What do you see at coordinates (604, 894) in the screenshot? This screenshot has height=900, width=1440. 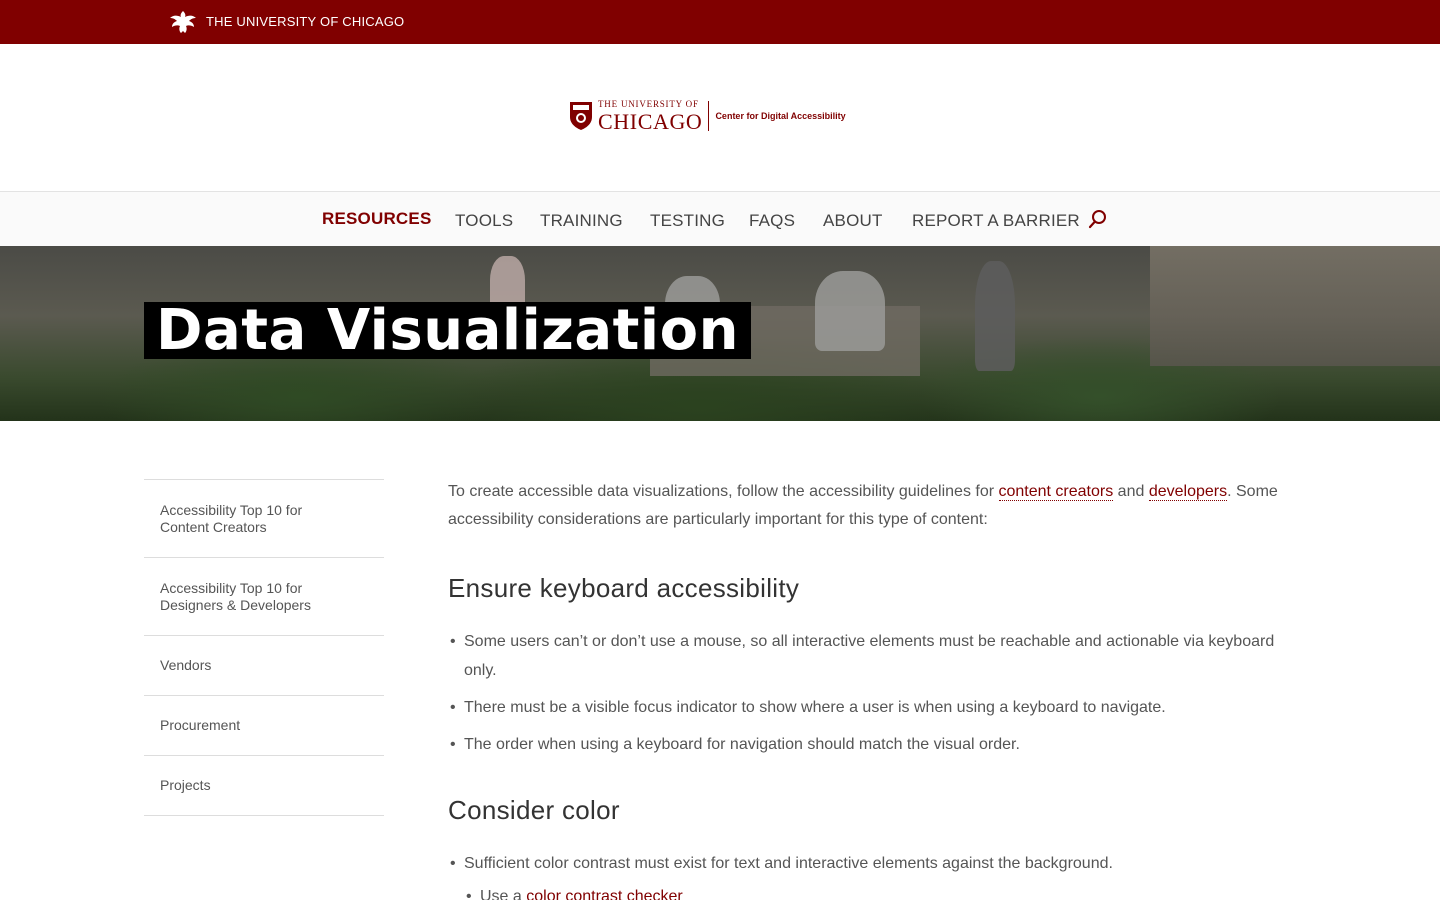 I see `color-contrast-checker-link: color contrast checker` at bounding box center [604, 894].